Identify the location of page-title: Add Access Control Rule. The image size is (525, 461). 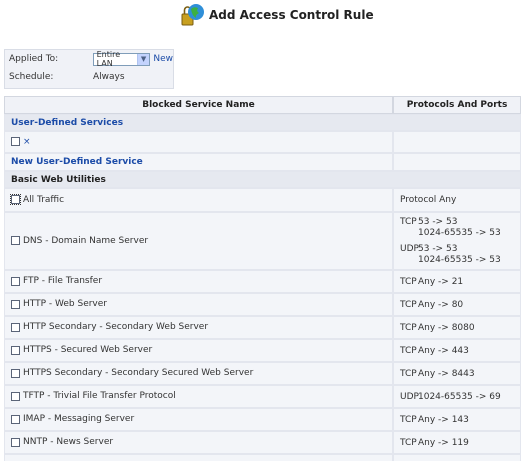
(291, 15).